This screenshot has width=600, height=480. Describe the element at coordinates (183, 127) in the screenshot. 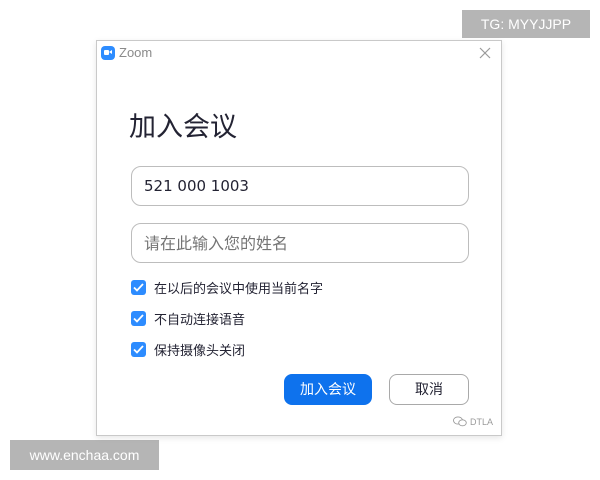

I see `dialog-heading: 加入会议` at that location.